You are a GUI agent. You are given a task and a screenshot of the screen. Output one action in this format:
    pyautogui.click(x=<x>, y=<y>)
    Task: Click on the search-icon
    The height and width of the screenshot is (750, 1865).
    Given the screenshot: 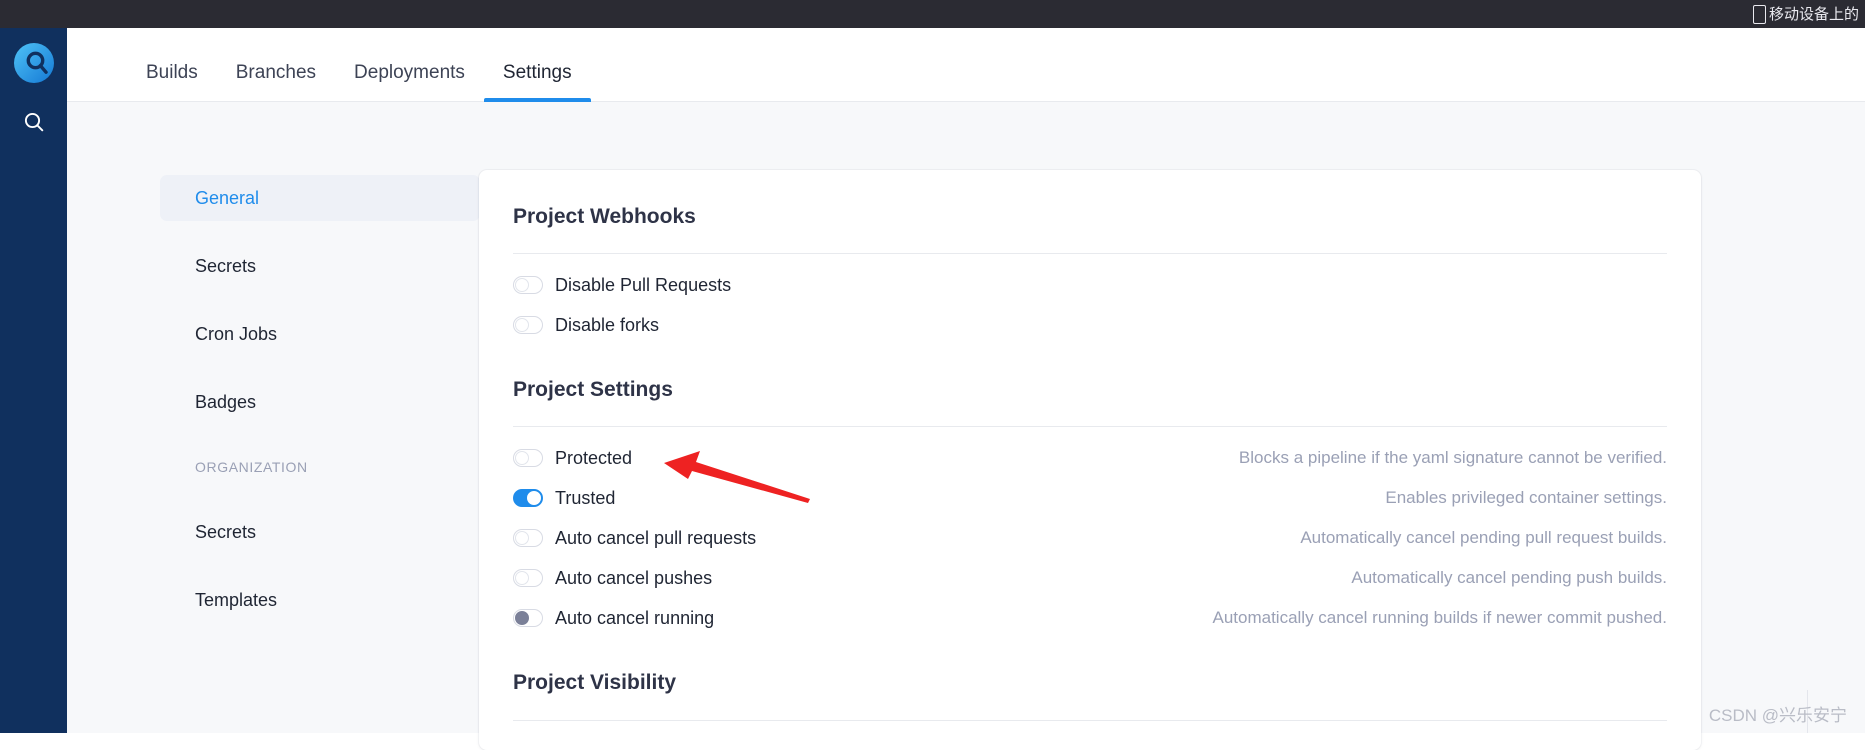 What is the action you would take?
    pyautogui.click(x=34, y=122)
    